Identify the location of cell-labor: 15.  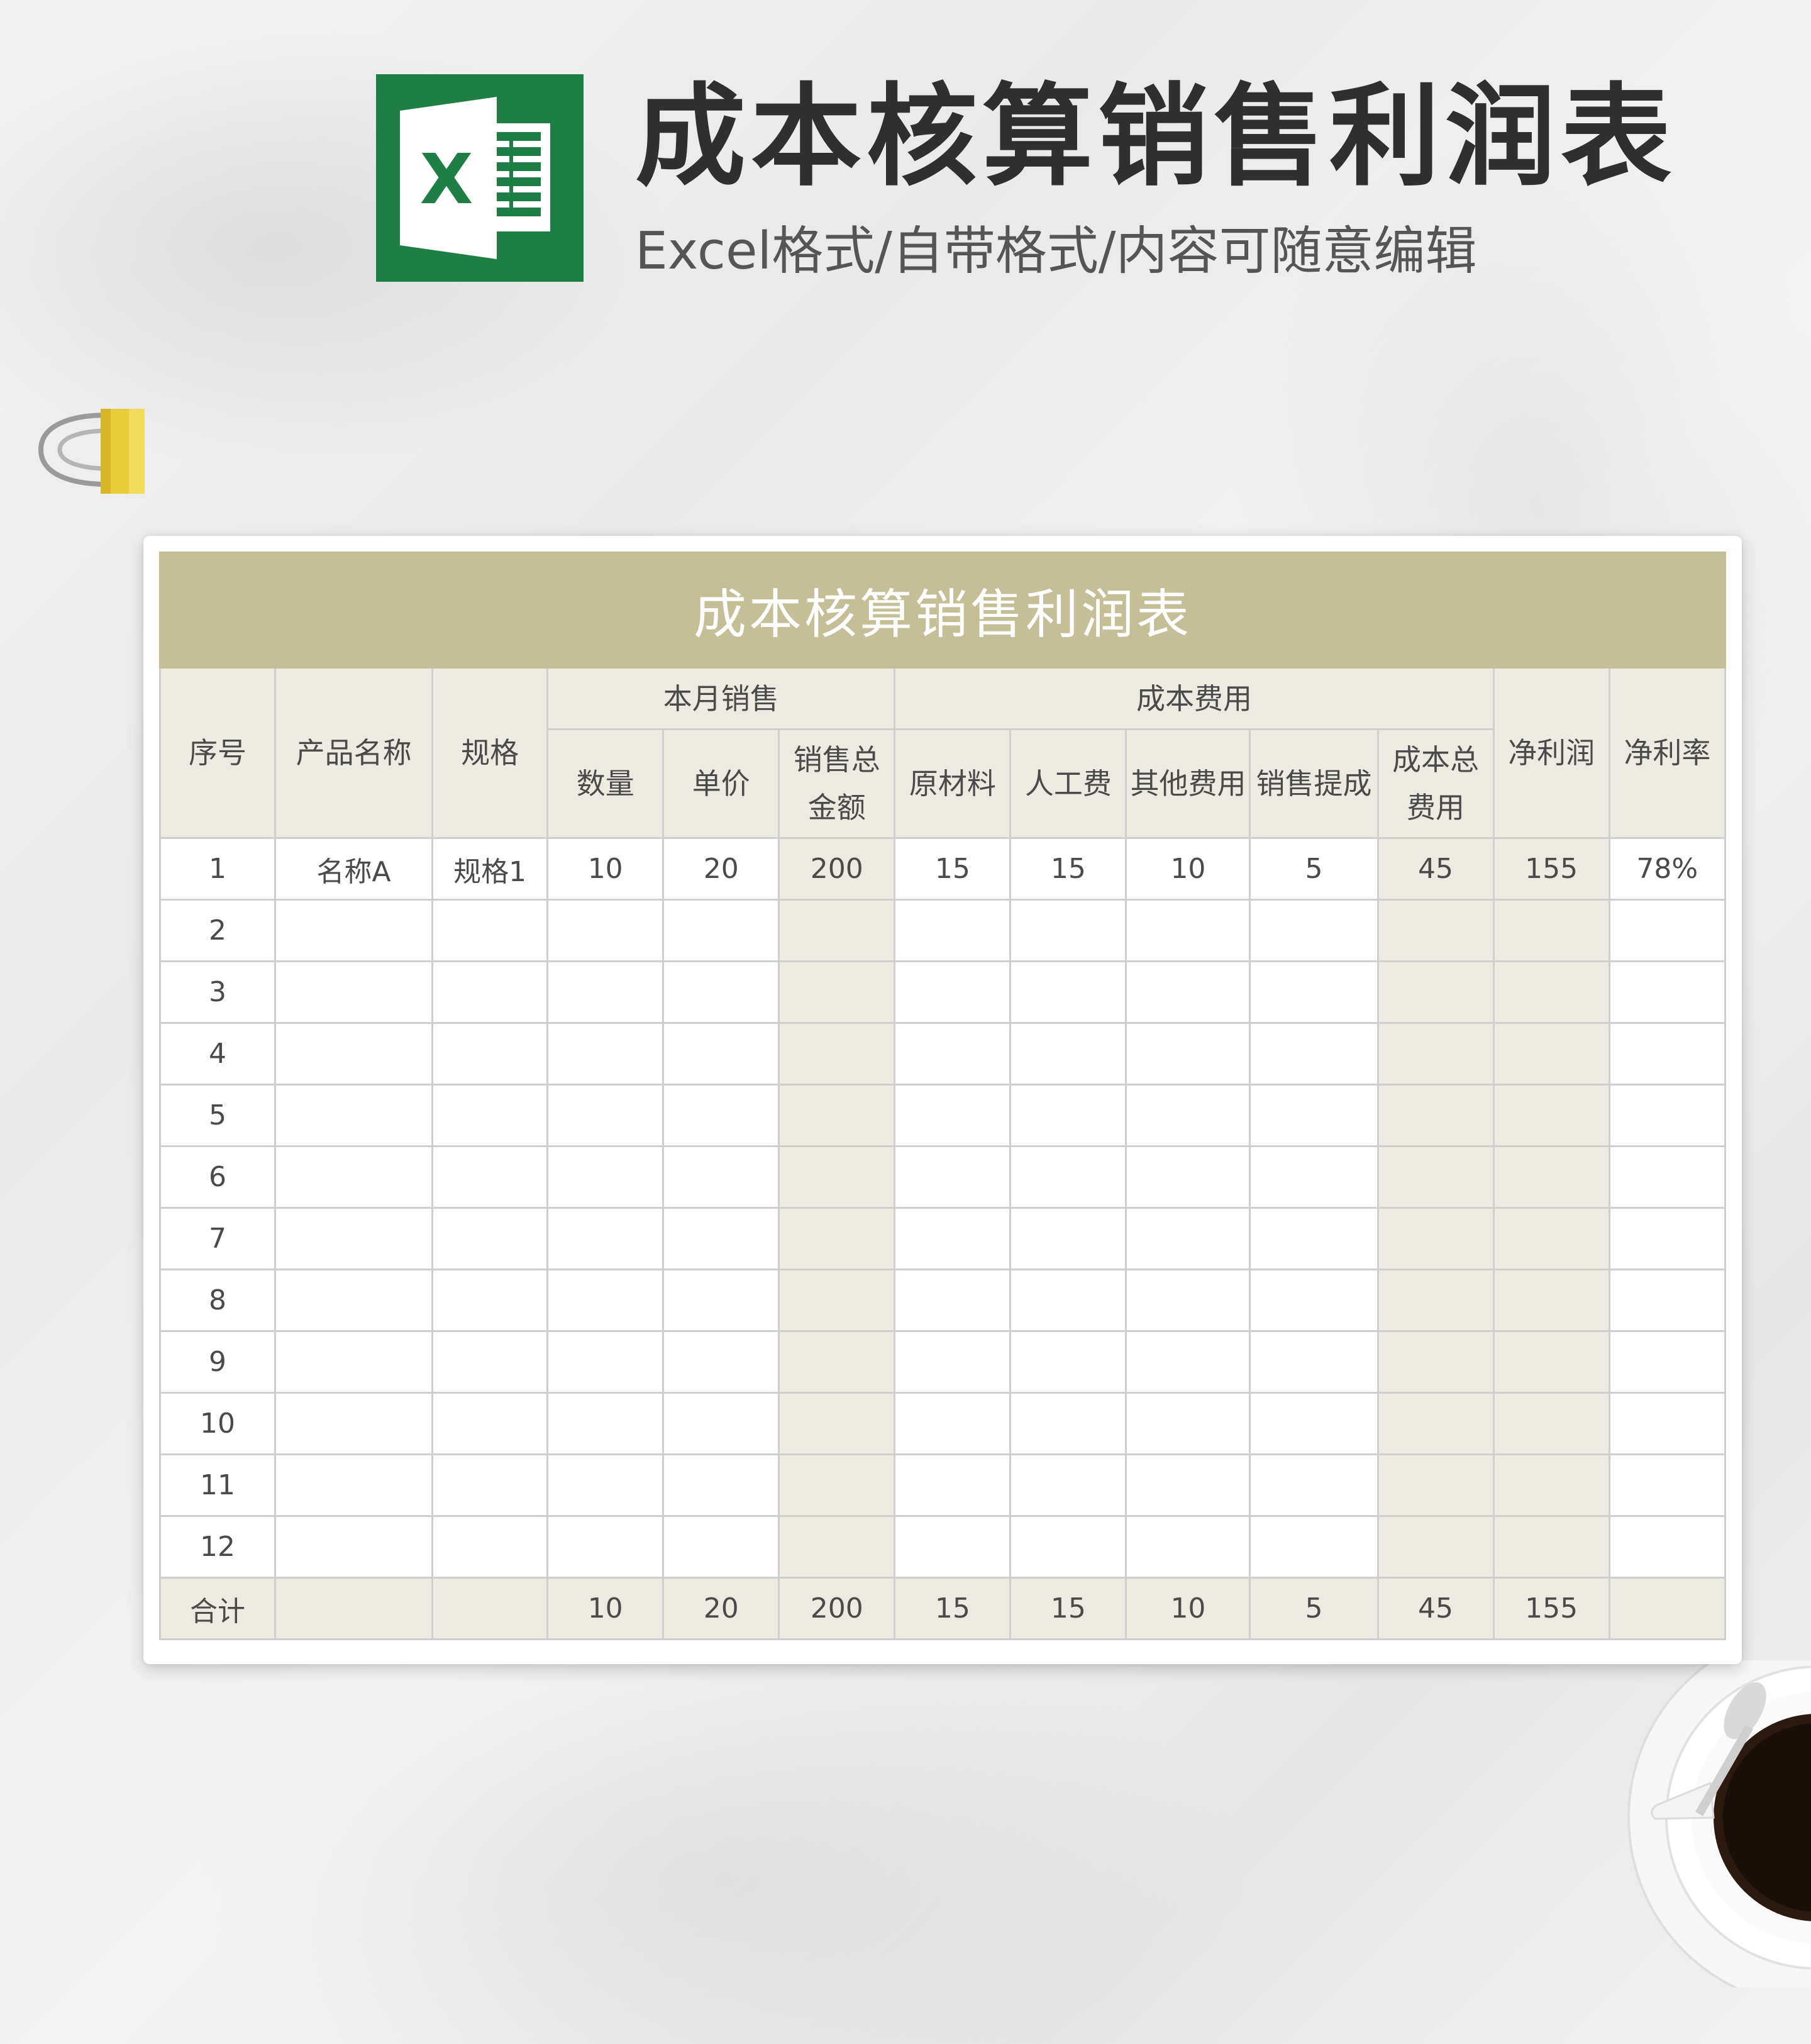
(1068, 869).